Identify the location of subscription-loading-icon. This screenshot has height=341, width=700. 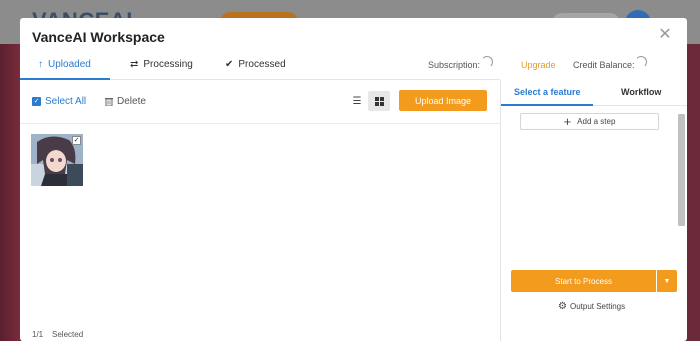
(487, 62).